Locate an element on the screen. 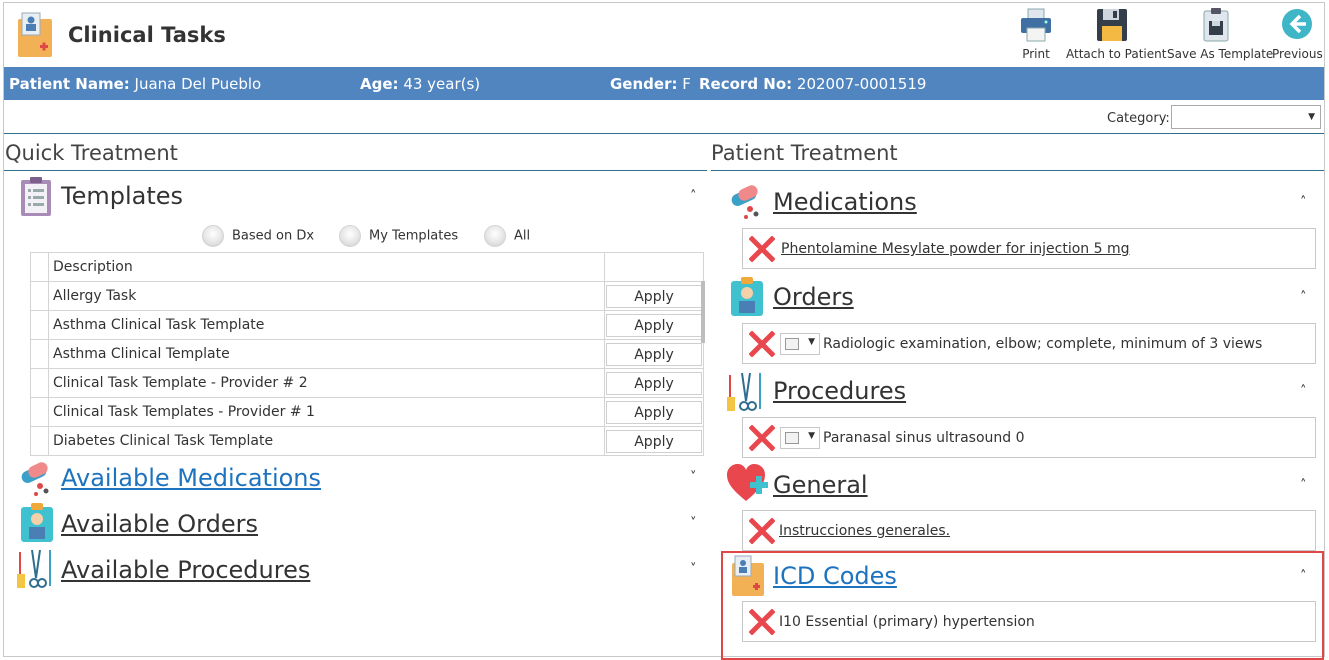  patient-record-number: Record No: 202007-0001519 is located at coordinates (813, 84).